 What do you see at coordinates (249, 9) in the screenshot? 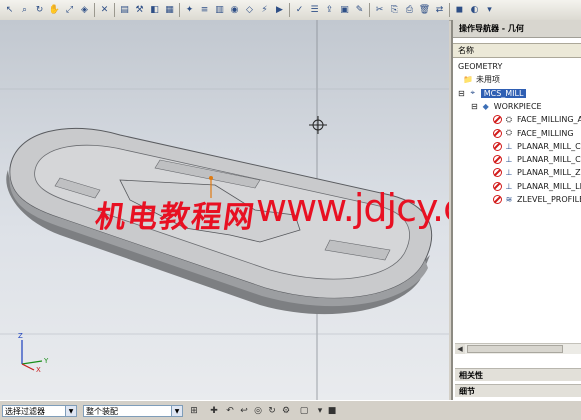
I see `method-view-icon: ◇` at bounding box center [249, 9].